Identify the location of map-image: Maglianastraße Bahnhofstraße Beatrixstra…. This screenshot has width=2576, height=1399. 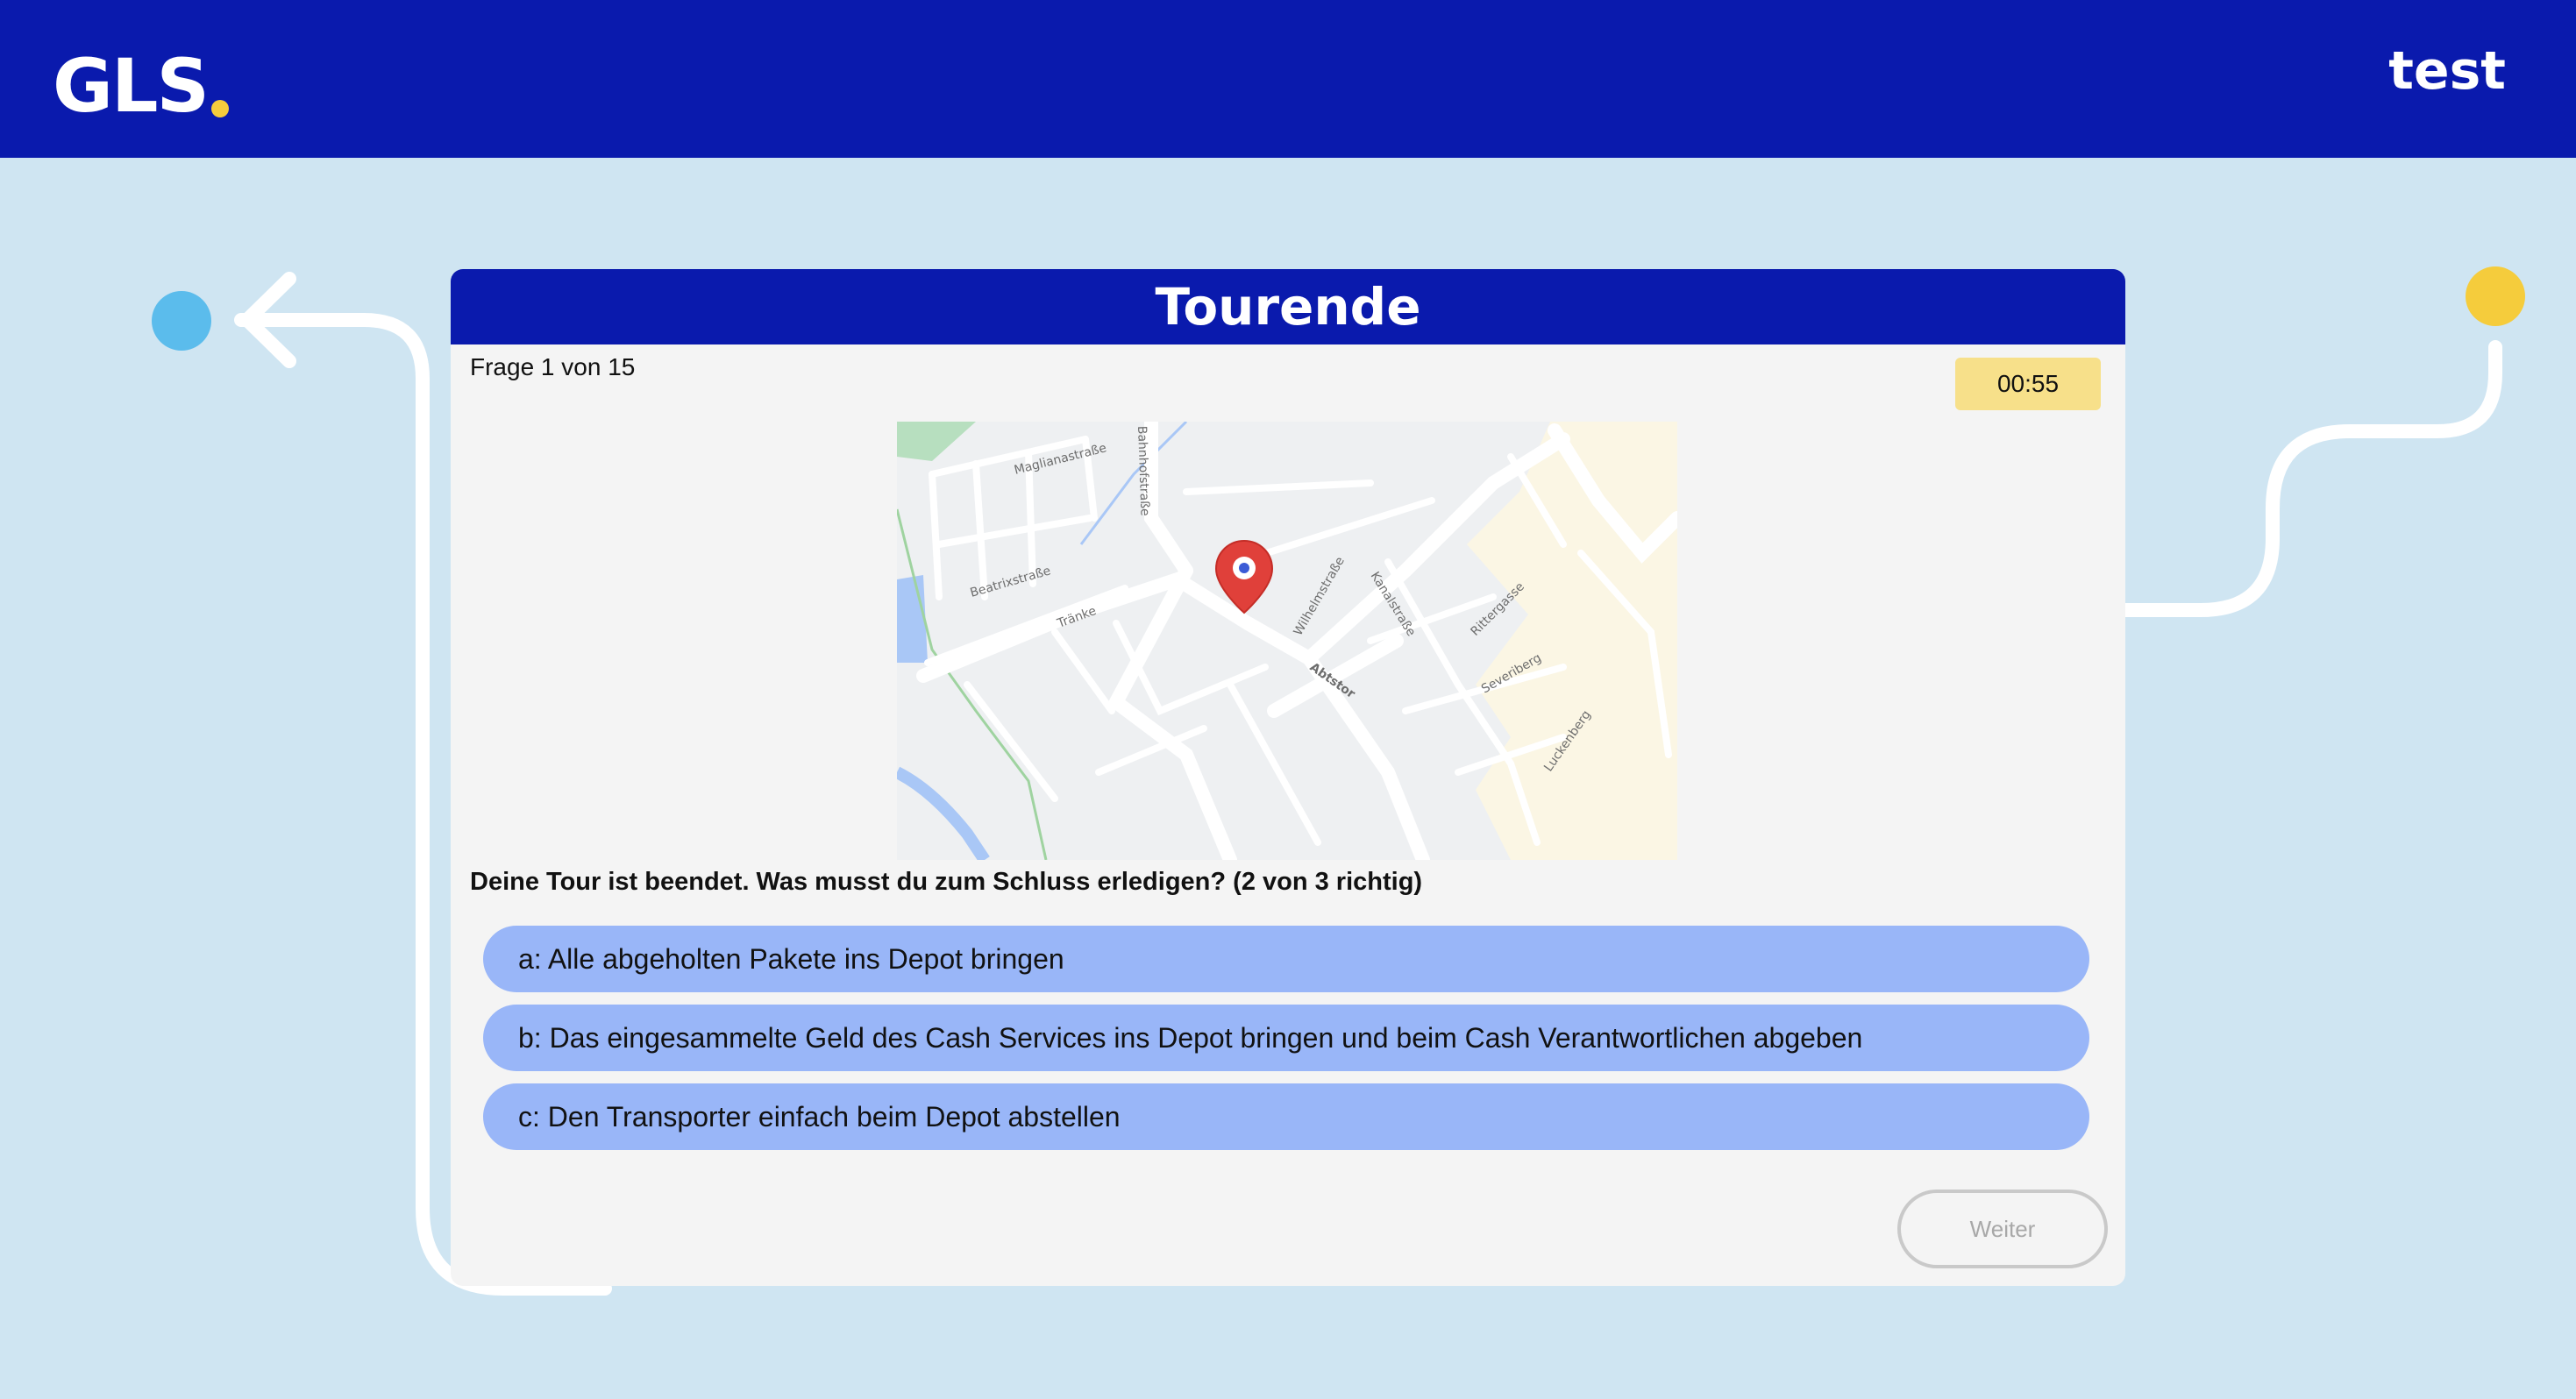
(1287, 641).